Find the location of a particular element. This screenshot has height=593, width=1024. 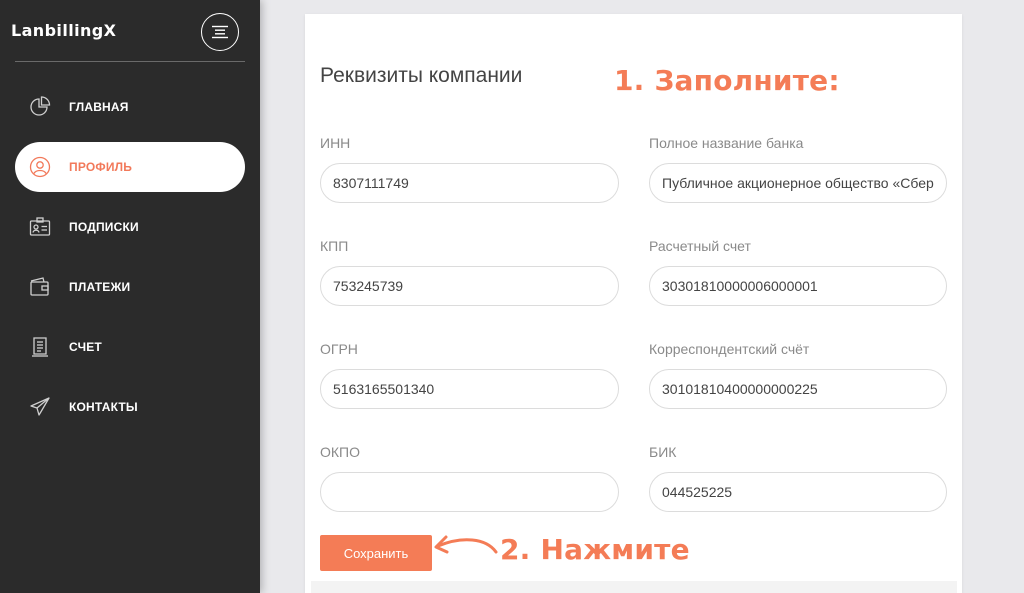

menu-toggle-button is located at coordinates (220, 32).